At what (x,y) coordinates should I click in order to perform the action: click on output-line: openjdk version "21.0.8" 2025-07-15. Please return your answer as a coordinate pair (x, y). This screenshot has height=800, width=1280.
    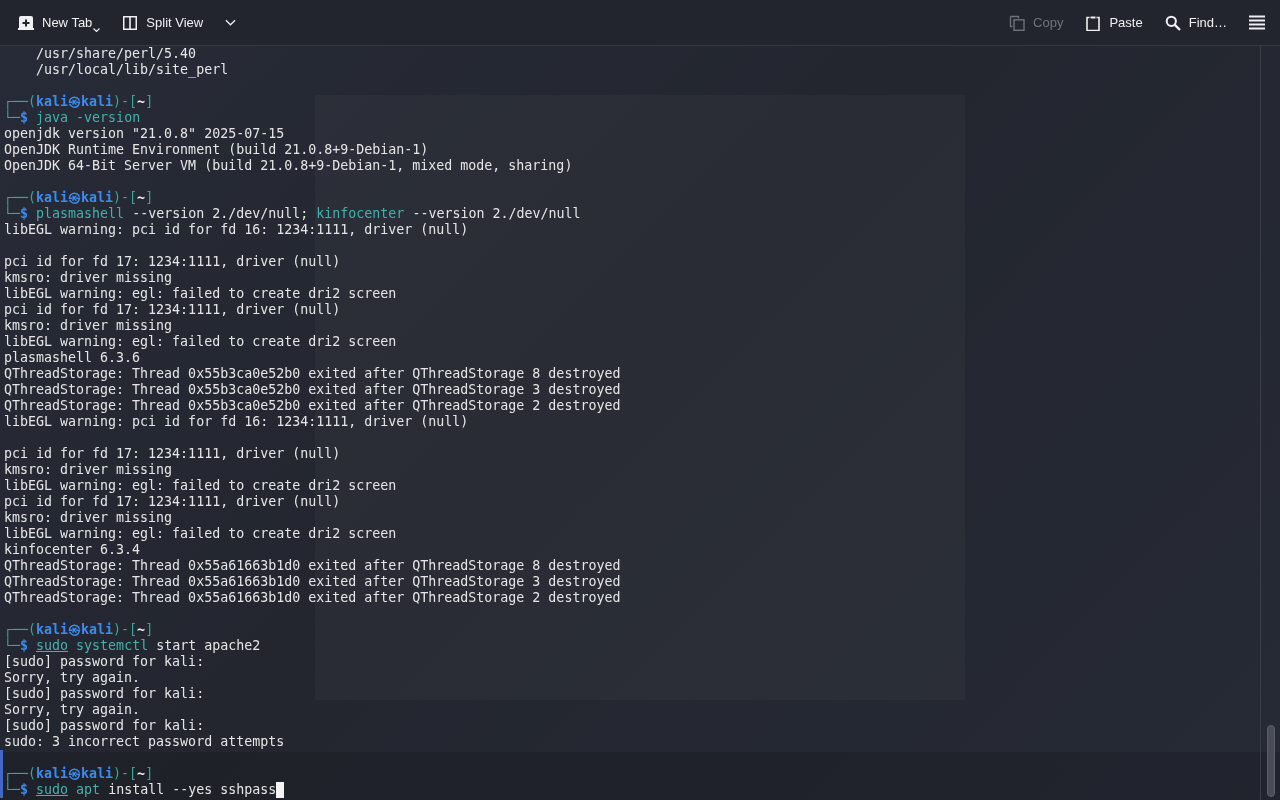
    Looking at the image, I should click on (144, 134).